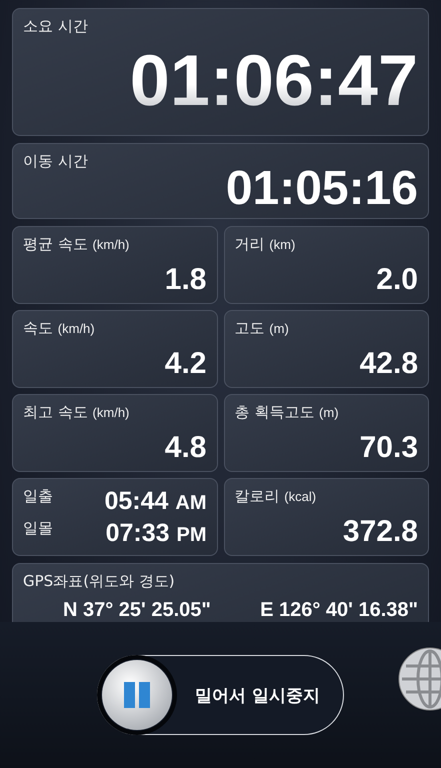  I want to click on slide-to-pause-slider: 밀어서 일시중지, so click(220, 695).